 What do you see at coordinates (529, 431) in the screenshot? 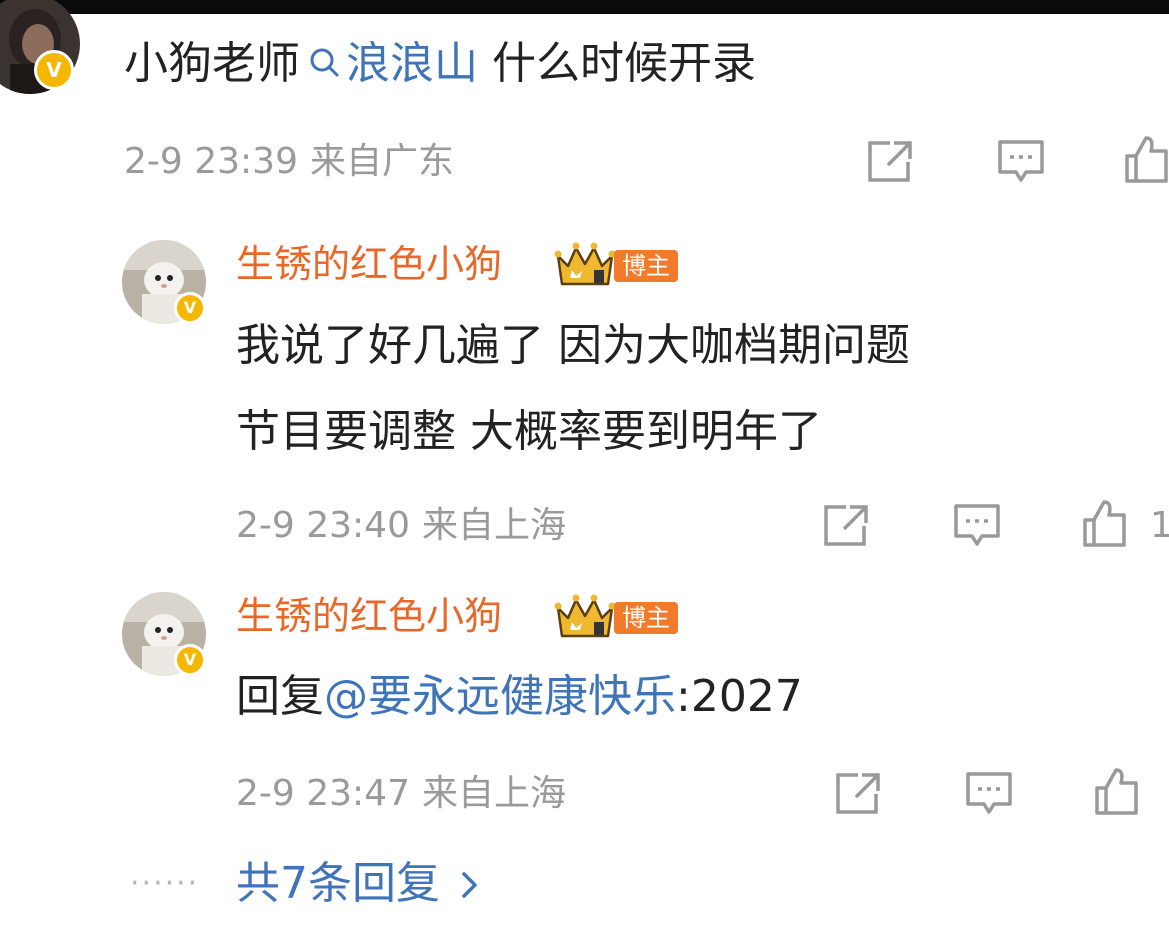
I see `reply-line: 节目要调整 大概率要到明年了` at bounding box center [529, 431].